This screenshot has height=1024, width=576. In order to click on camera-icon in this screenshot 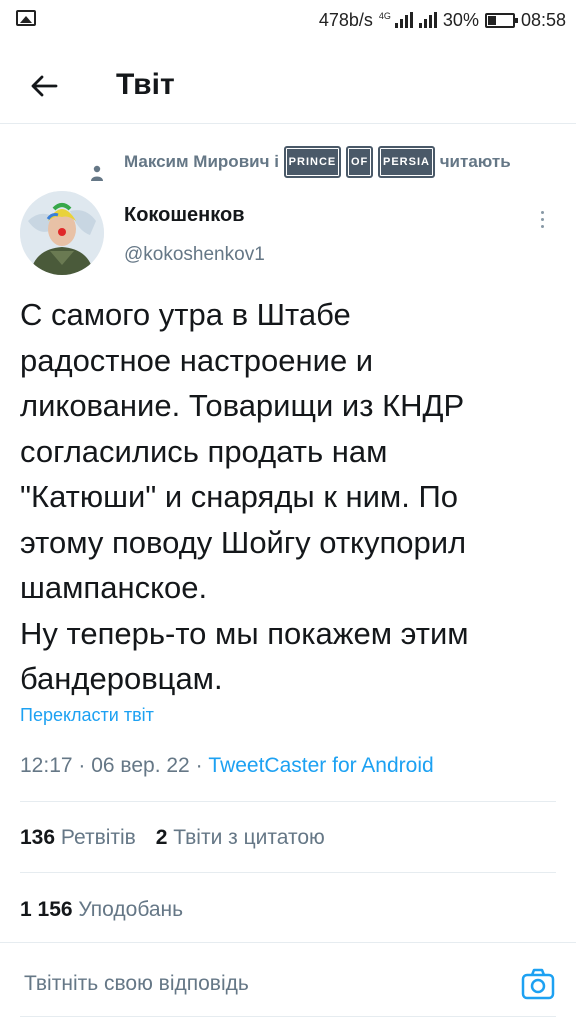, I will do `click(538, 984)`.